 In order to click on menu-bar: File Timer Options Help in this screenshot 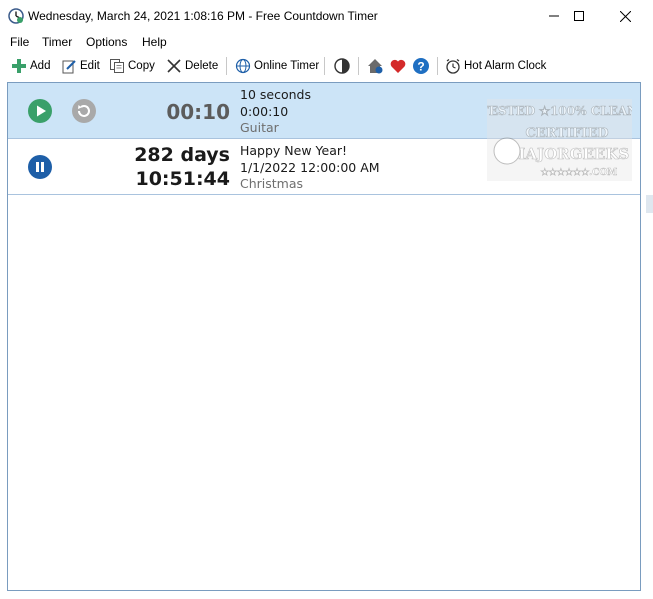, I will do `click(326, 42)`.